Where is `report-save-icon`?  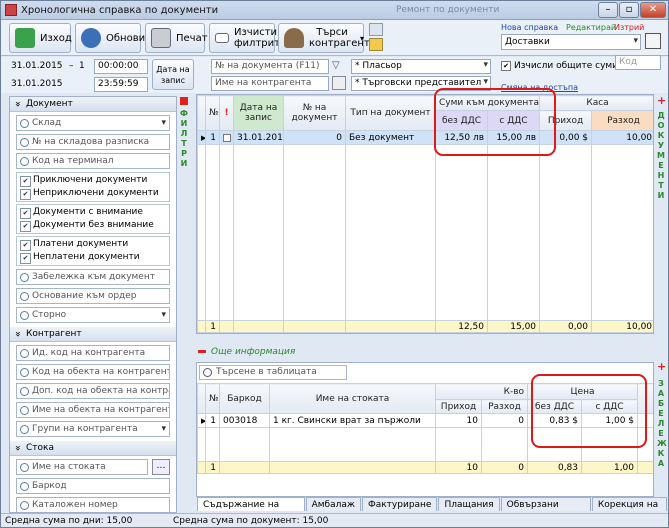
report-save-icon is located at coordinates (653, 41).